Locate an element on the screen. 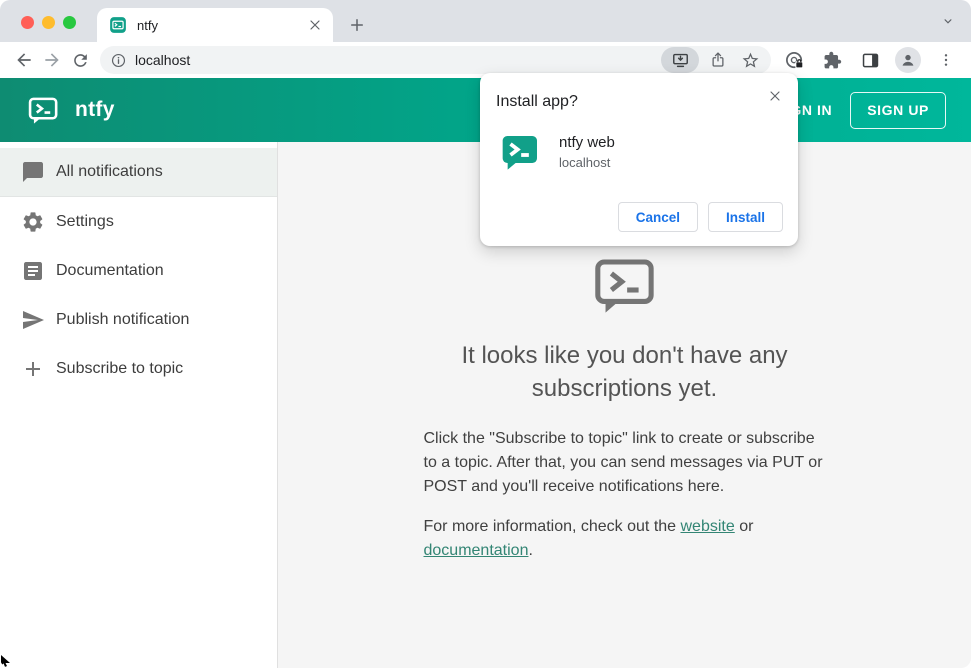 This screenshot has width=971, height=668. more-info-text: For more information, check out the is located at coordinates (552, 526).